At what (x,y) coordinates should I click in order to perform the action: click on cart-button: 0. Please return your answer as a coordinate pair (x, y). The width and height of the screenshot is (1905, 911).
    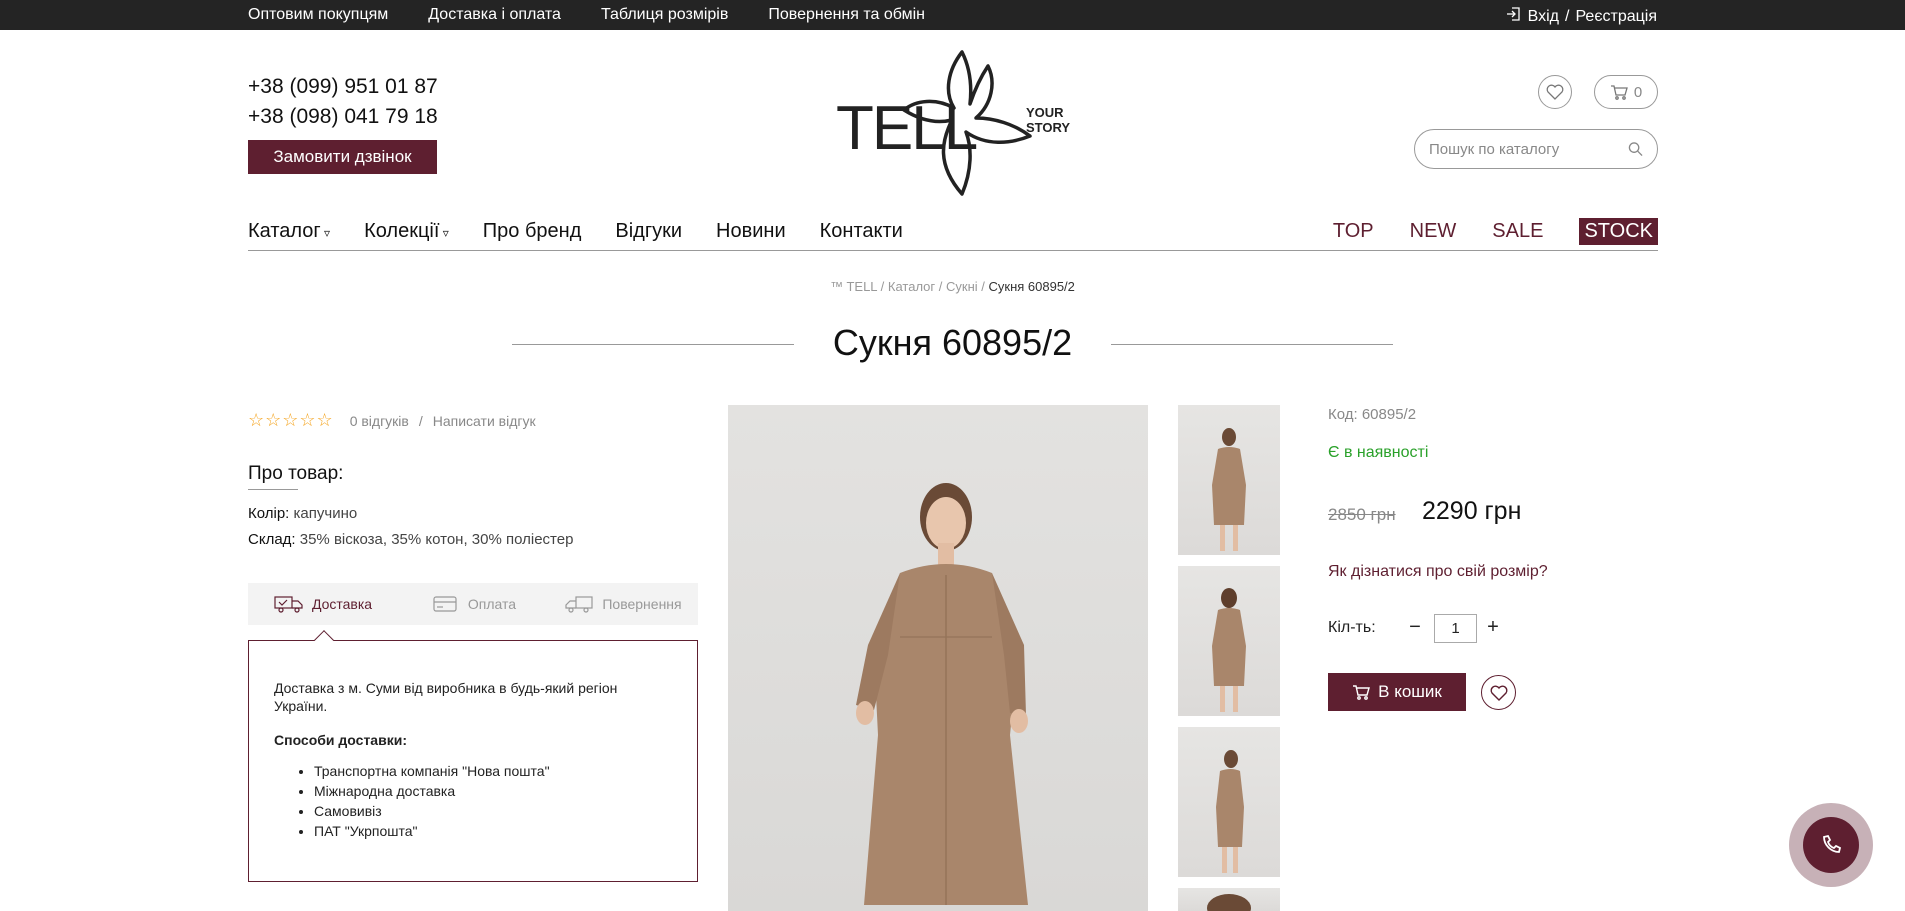
    Looking at the image, I should click on (1626, 92).